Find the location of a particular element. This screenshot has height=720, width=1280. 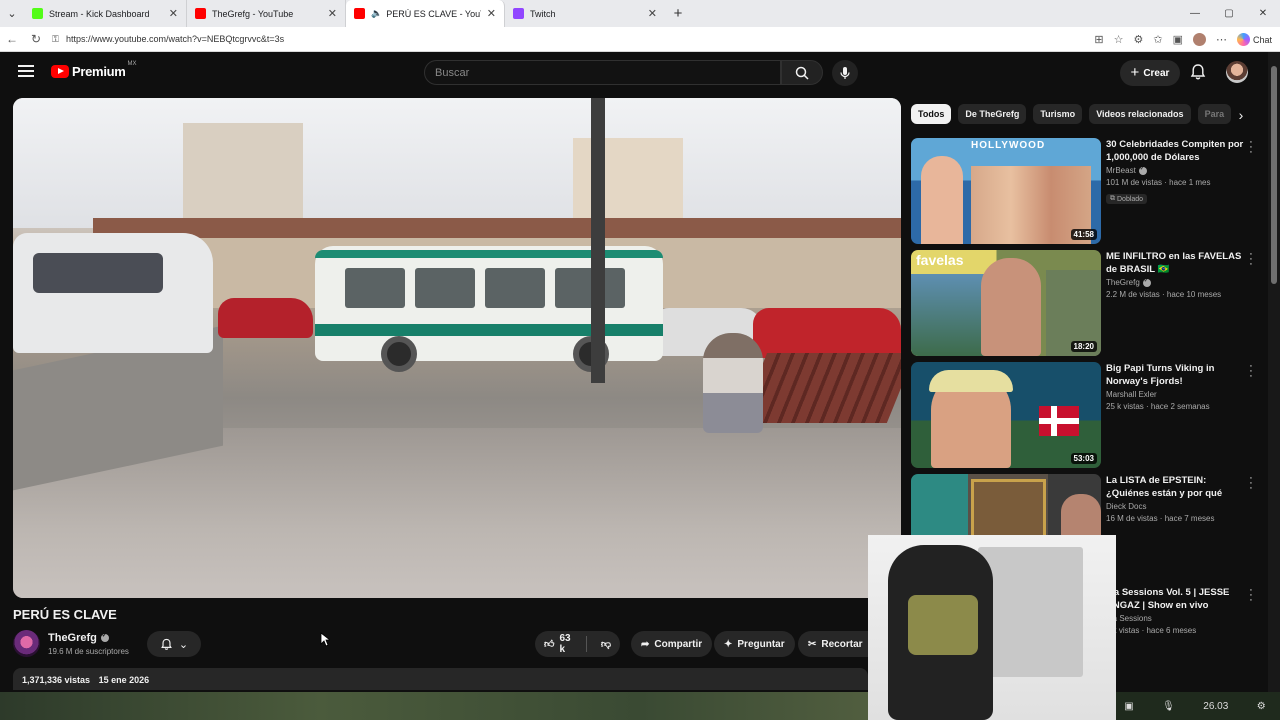

streamer-webcam-overlay is located at coordinates (992, 627).